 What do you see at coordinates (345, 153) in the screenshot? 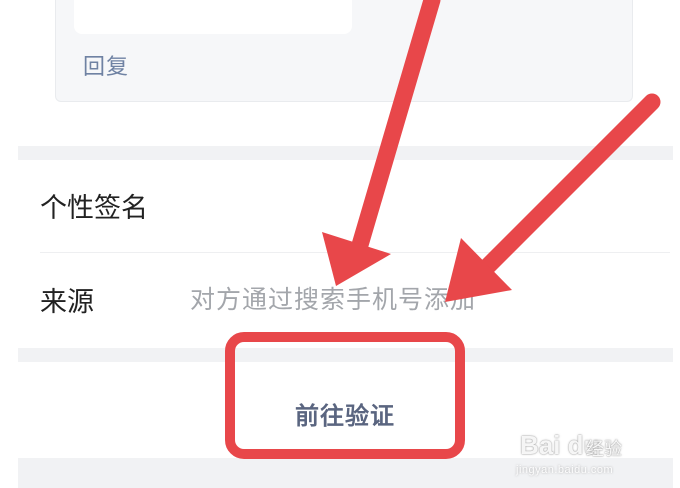
I see `section-separator` at bounding box center [345, 153].